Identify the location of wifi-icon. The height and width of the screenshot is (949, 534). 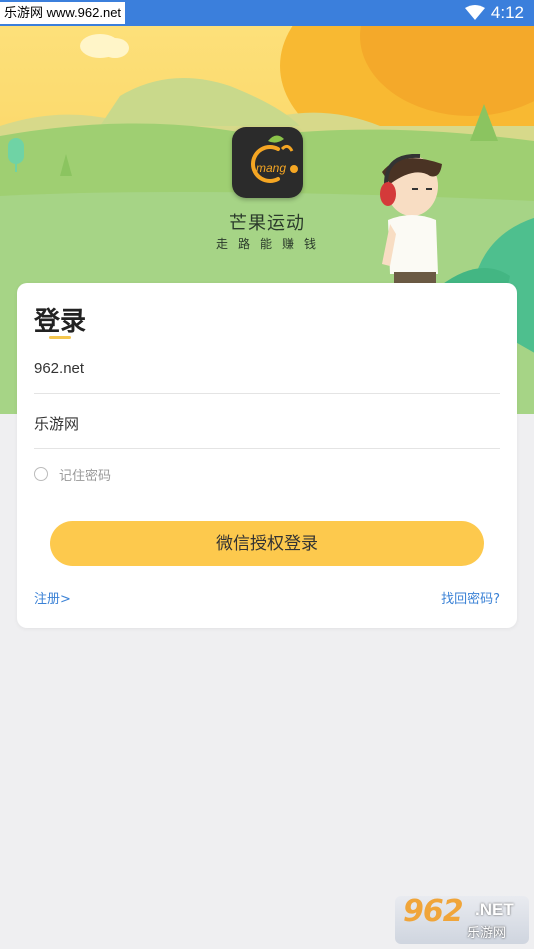
(475, 15).